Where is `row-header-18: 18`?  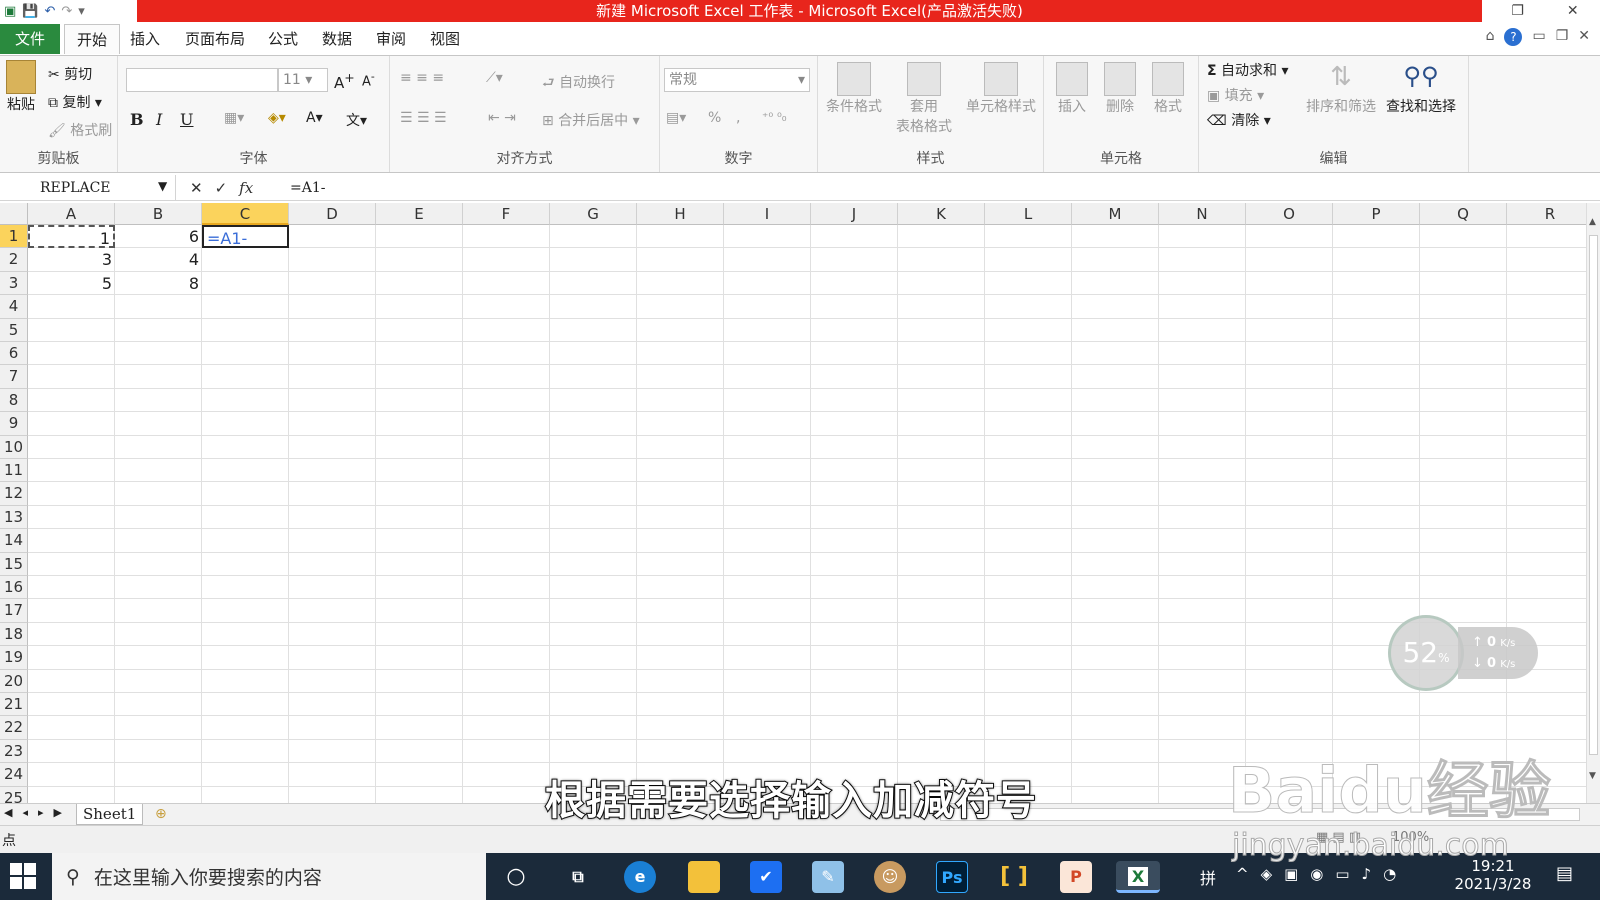 row-header-18: 18 is located at coordinates (14, 634).